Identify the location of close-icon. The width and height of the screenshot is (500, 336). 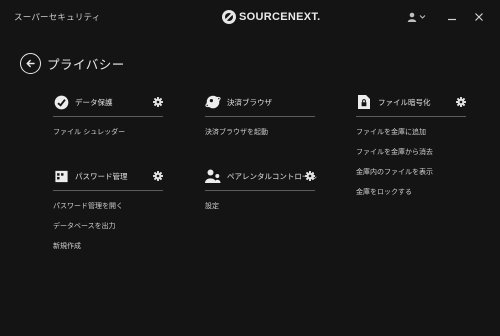
(479, 17).